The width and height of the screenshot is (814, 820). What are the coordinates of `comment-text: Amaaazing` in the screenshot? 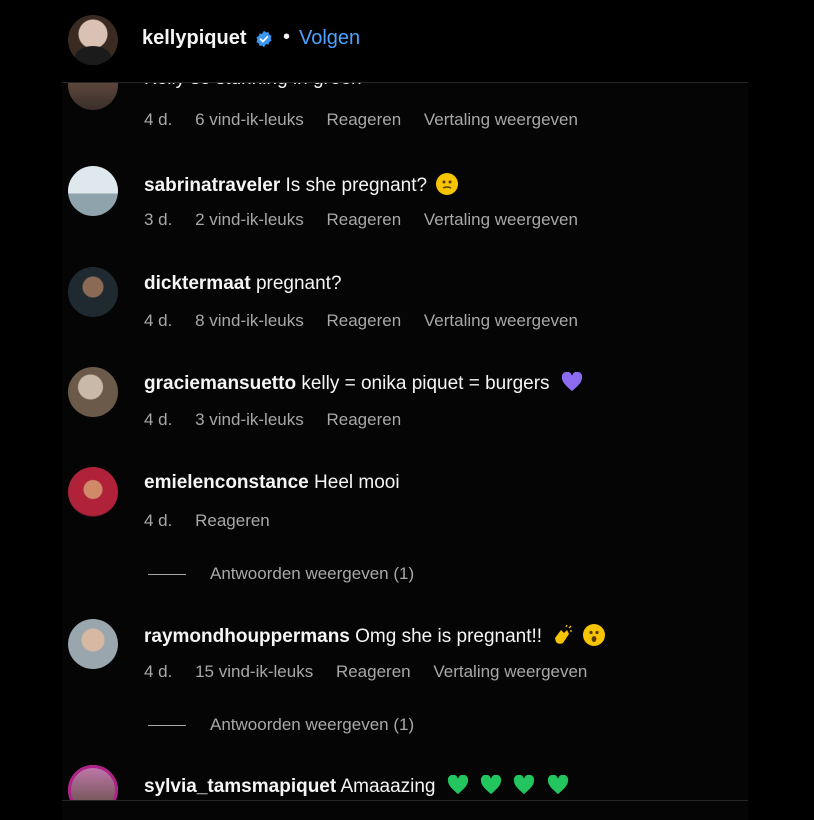 It's located at (388, 786).